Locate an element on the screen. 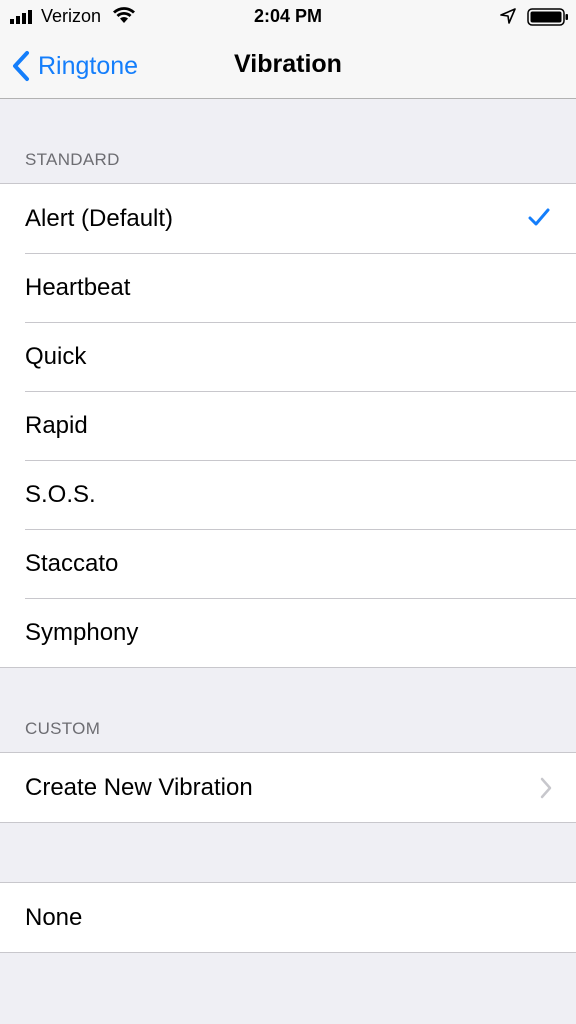 Image resolution: width=576 pixels, height=1024 pixels. chevron-right-icon is located at coordinates (546, 788).